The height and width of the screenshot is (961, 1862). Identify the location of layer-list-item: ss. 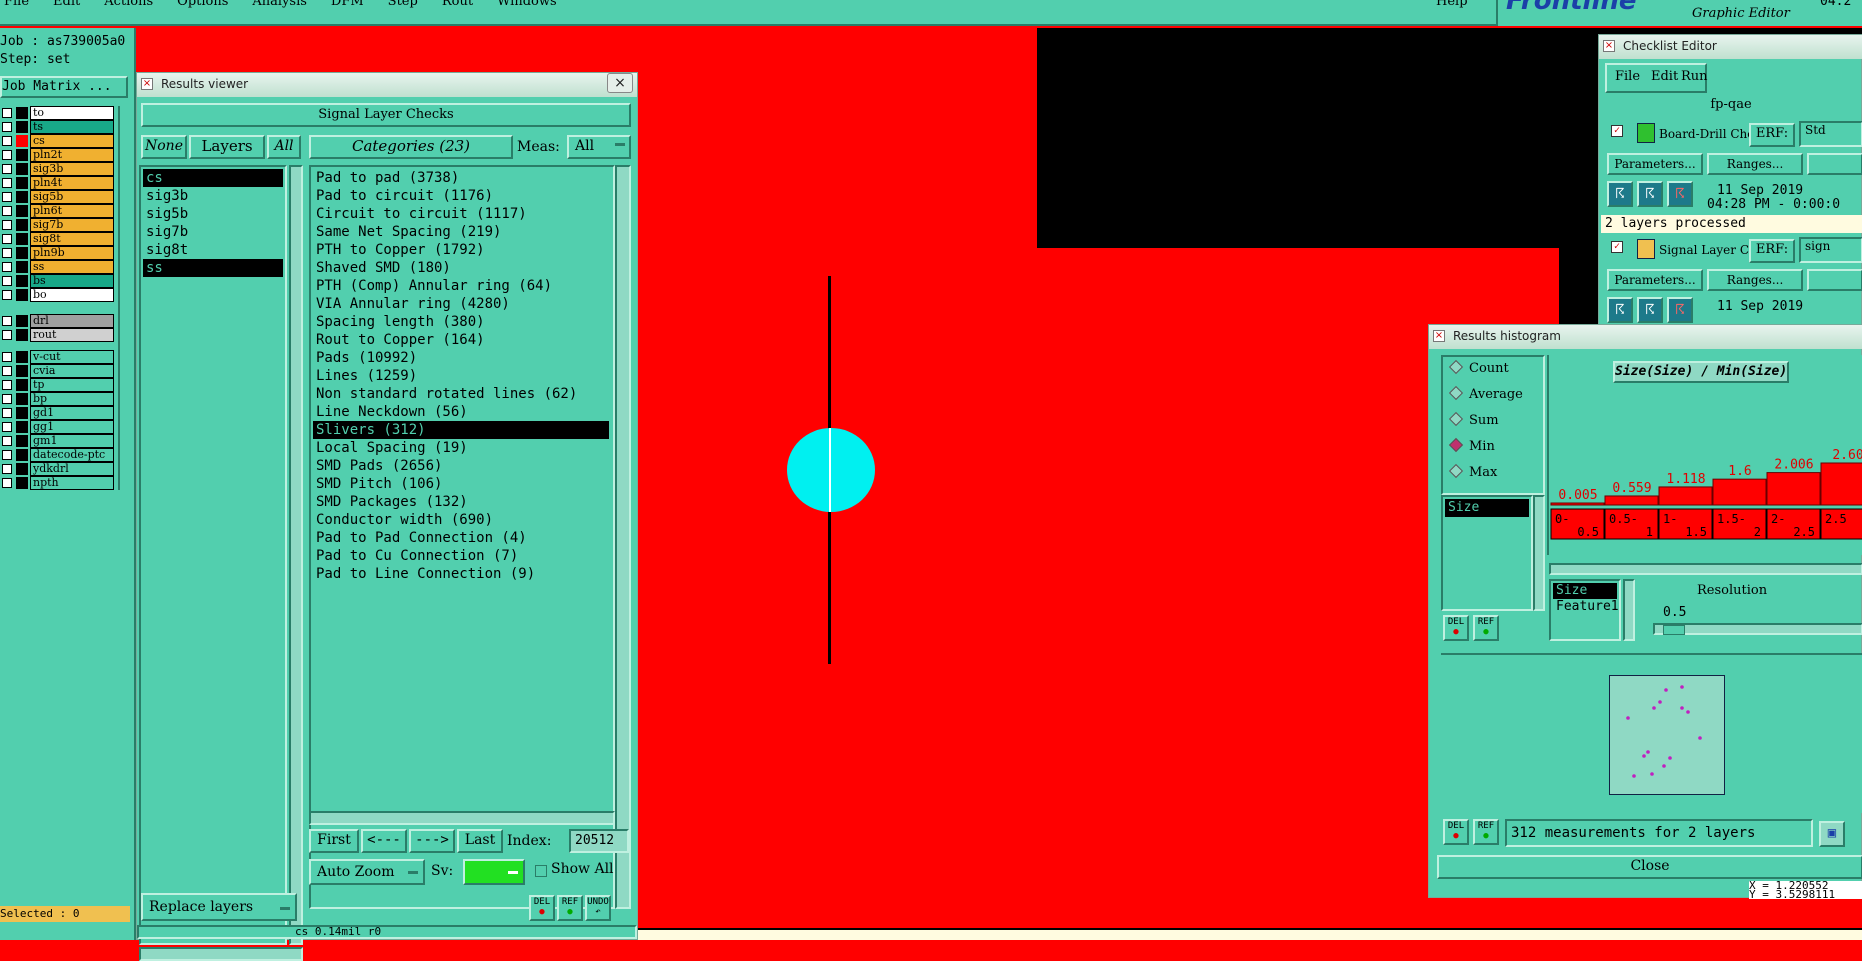
(213, 268).